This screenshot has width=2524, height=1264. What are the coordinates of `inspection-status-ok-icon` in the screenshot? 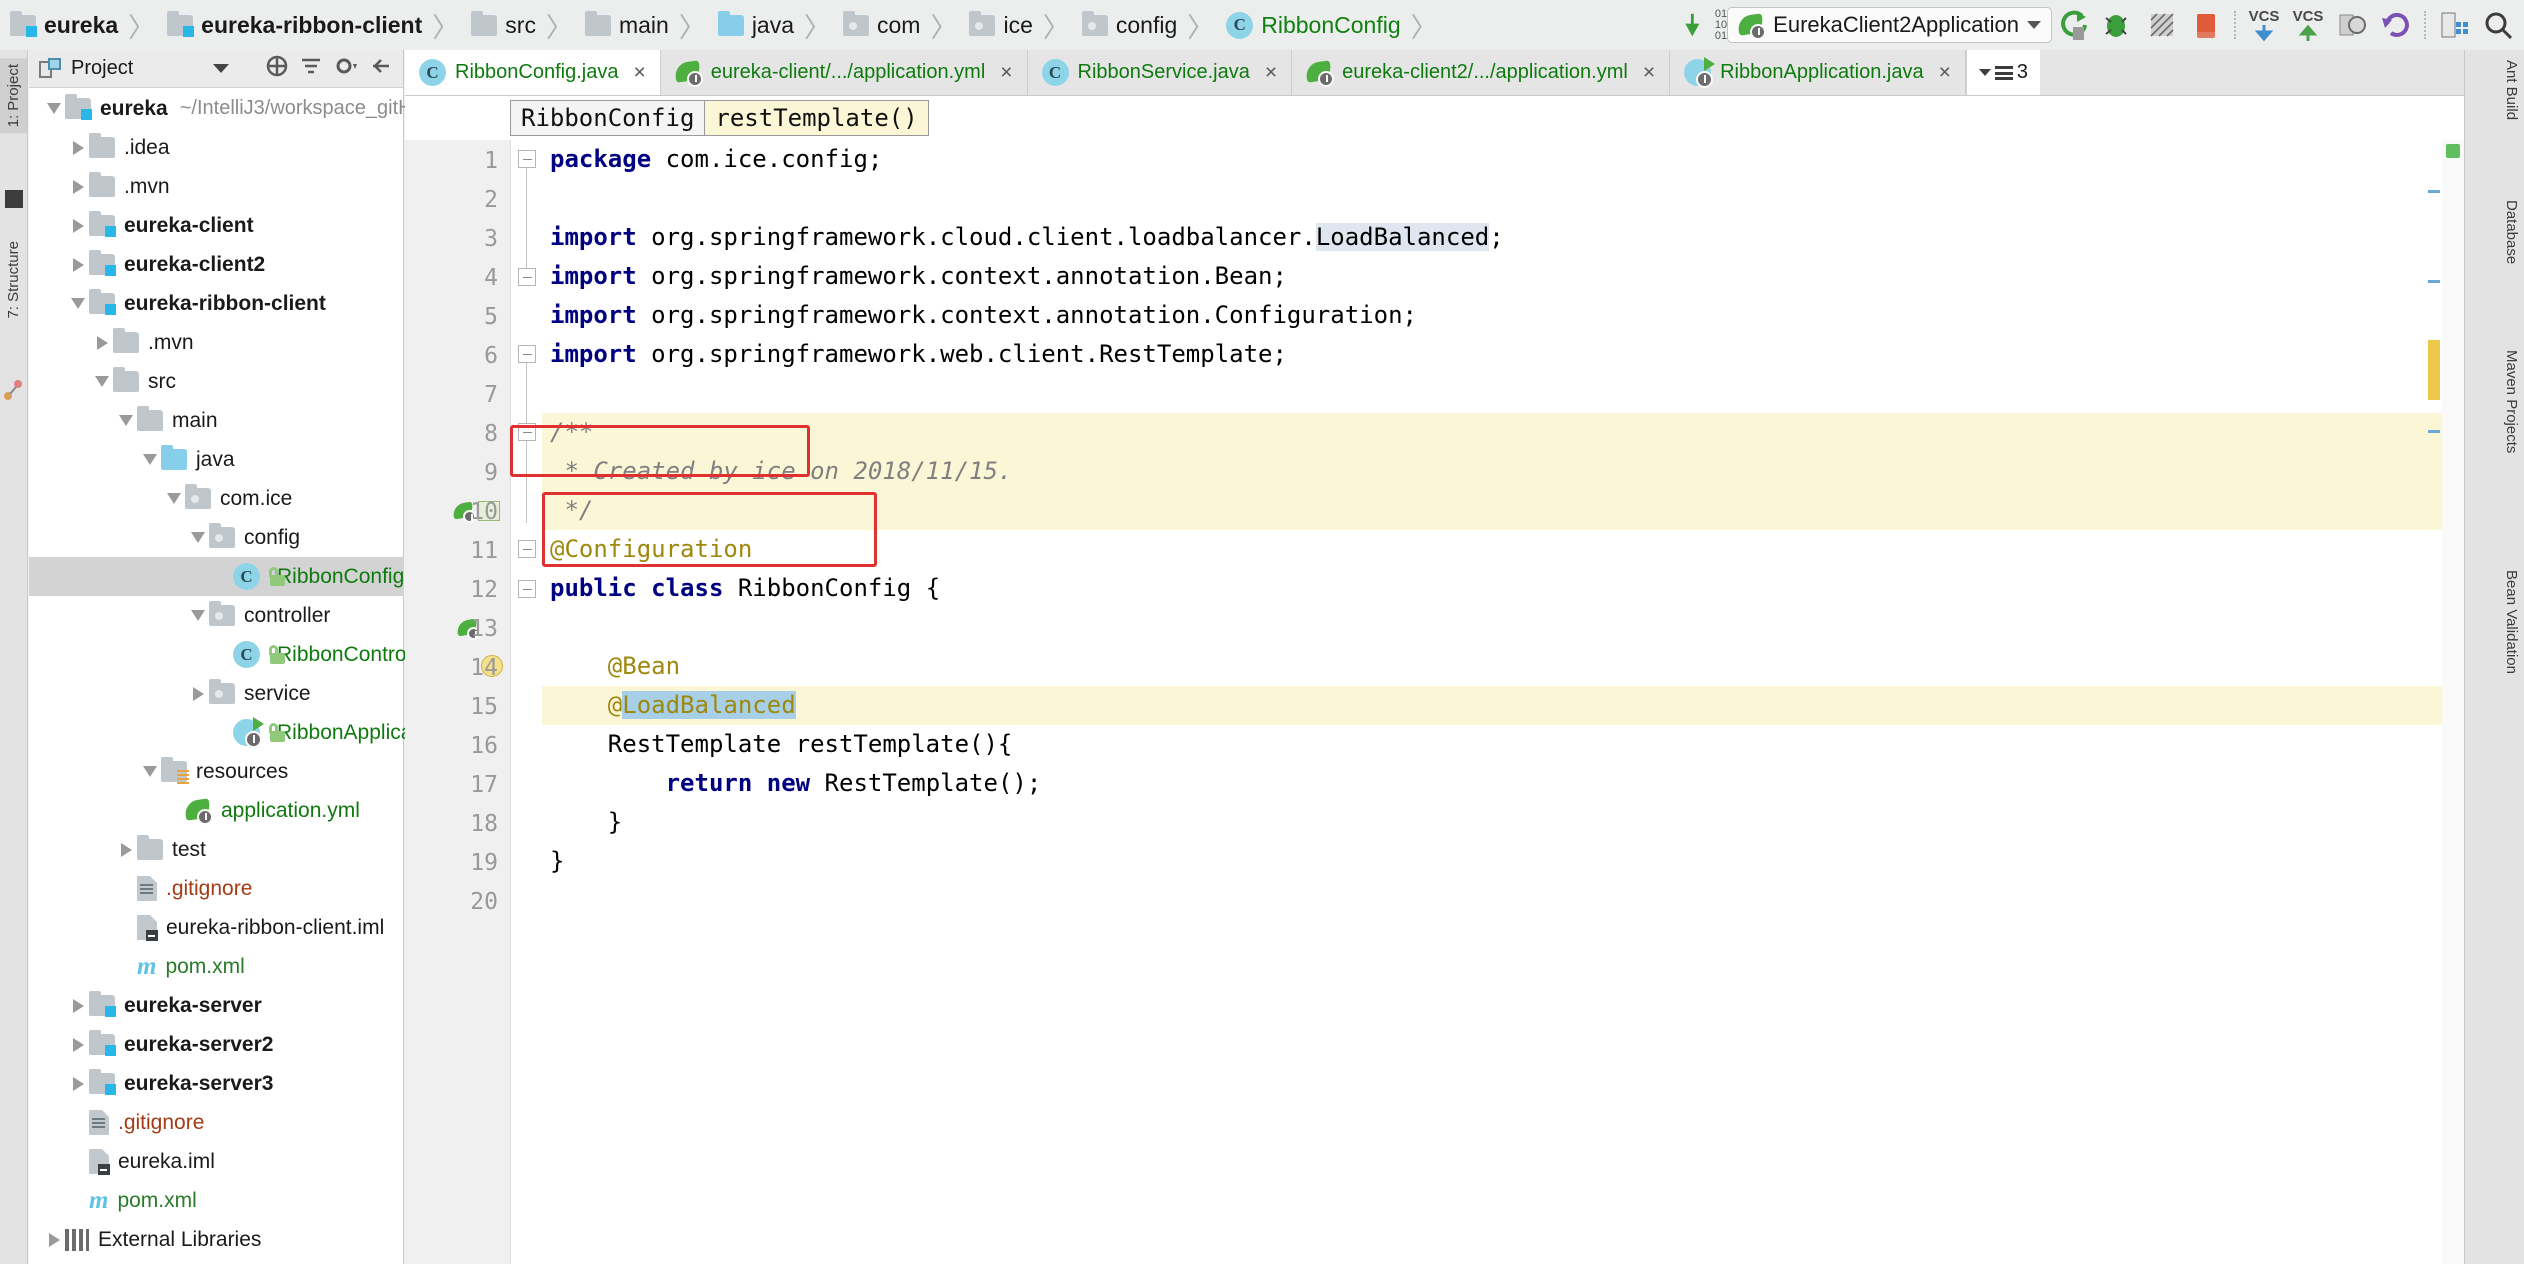 It's located at (2453, 151).